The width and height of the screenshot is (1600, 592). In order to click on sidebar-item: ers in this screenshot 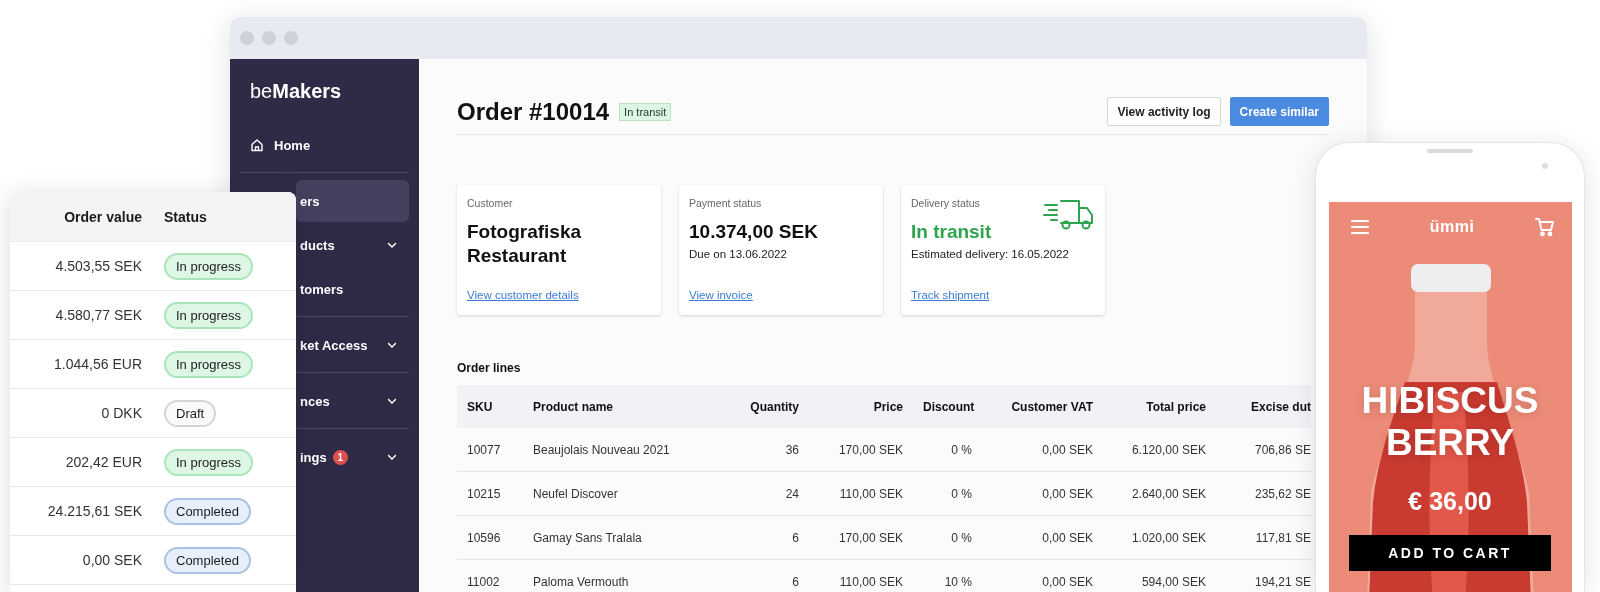, I will do `click(352, 201)`.